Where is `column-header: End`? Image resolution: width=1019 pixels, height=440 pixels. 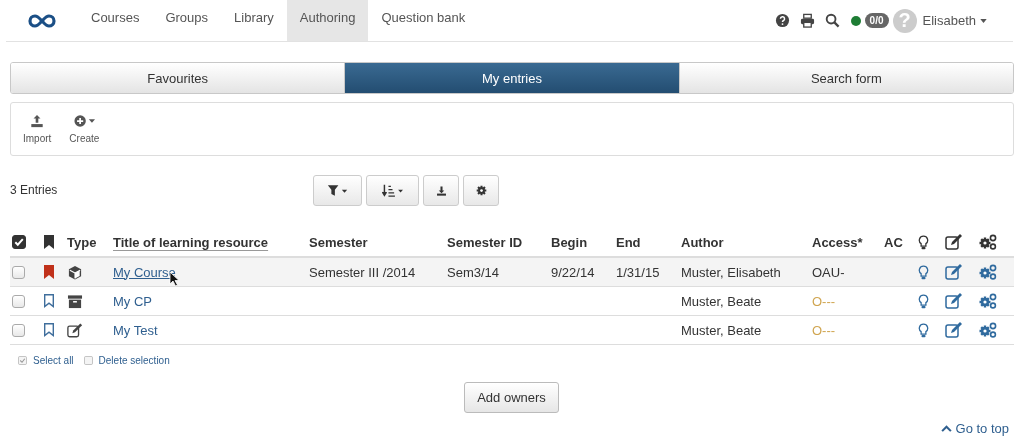 column-header: End is located at coordinates (646, 242).